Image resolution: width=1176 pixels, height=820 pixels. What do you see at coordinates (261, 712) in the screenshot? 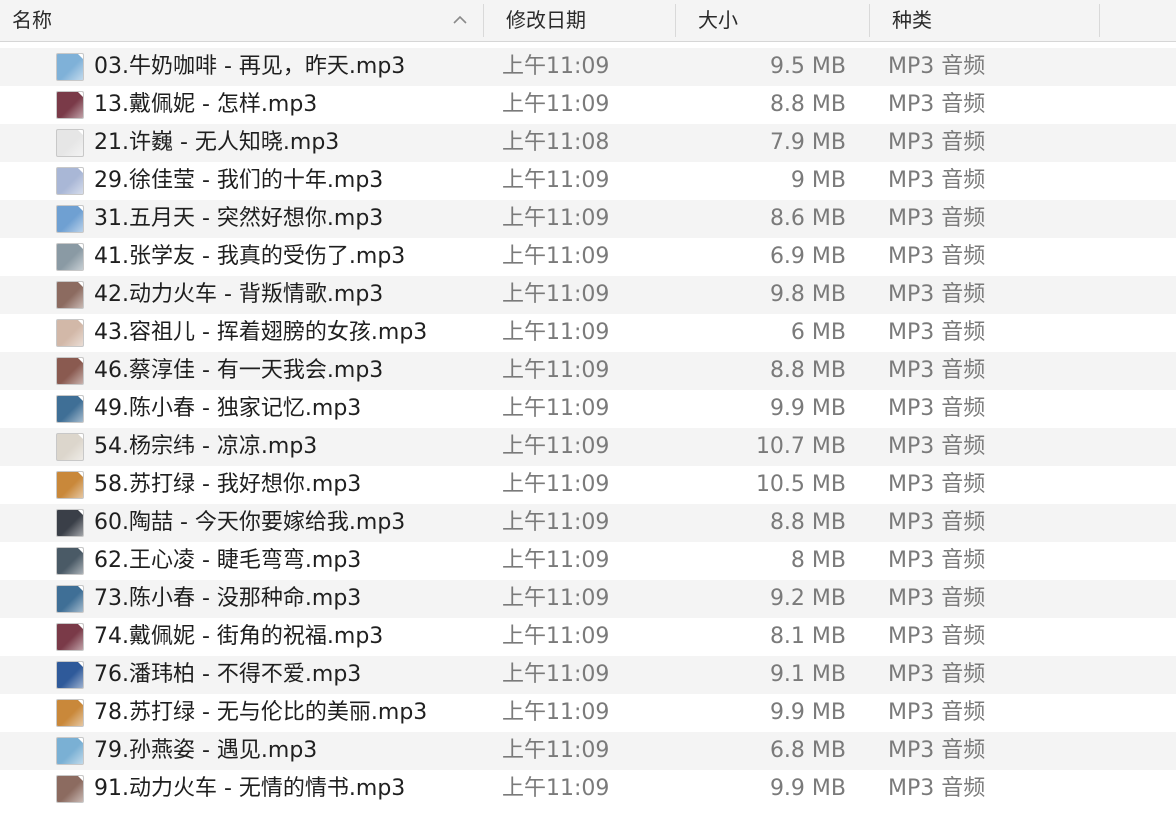
I see `file-name: 78.苏打绿 - 无与伦比的美丽.mp3` at bounding box center [261, 712].